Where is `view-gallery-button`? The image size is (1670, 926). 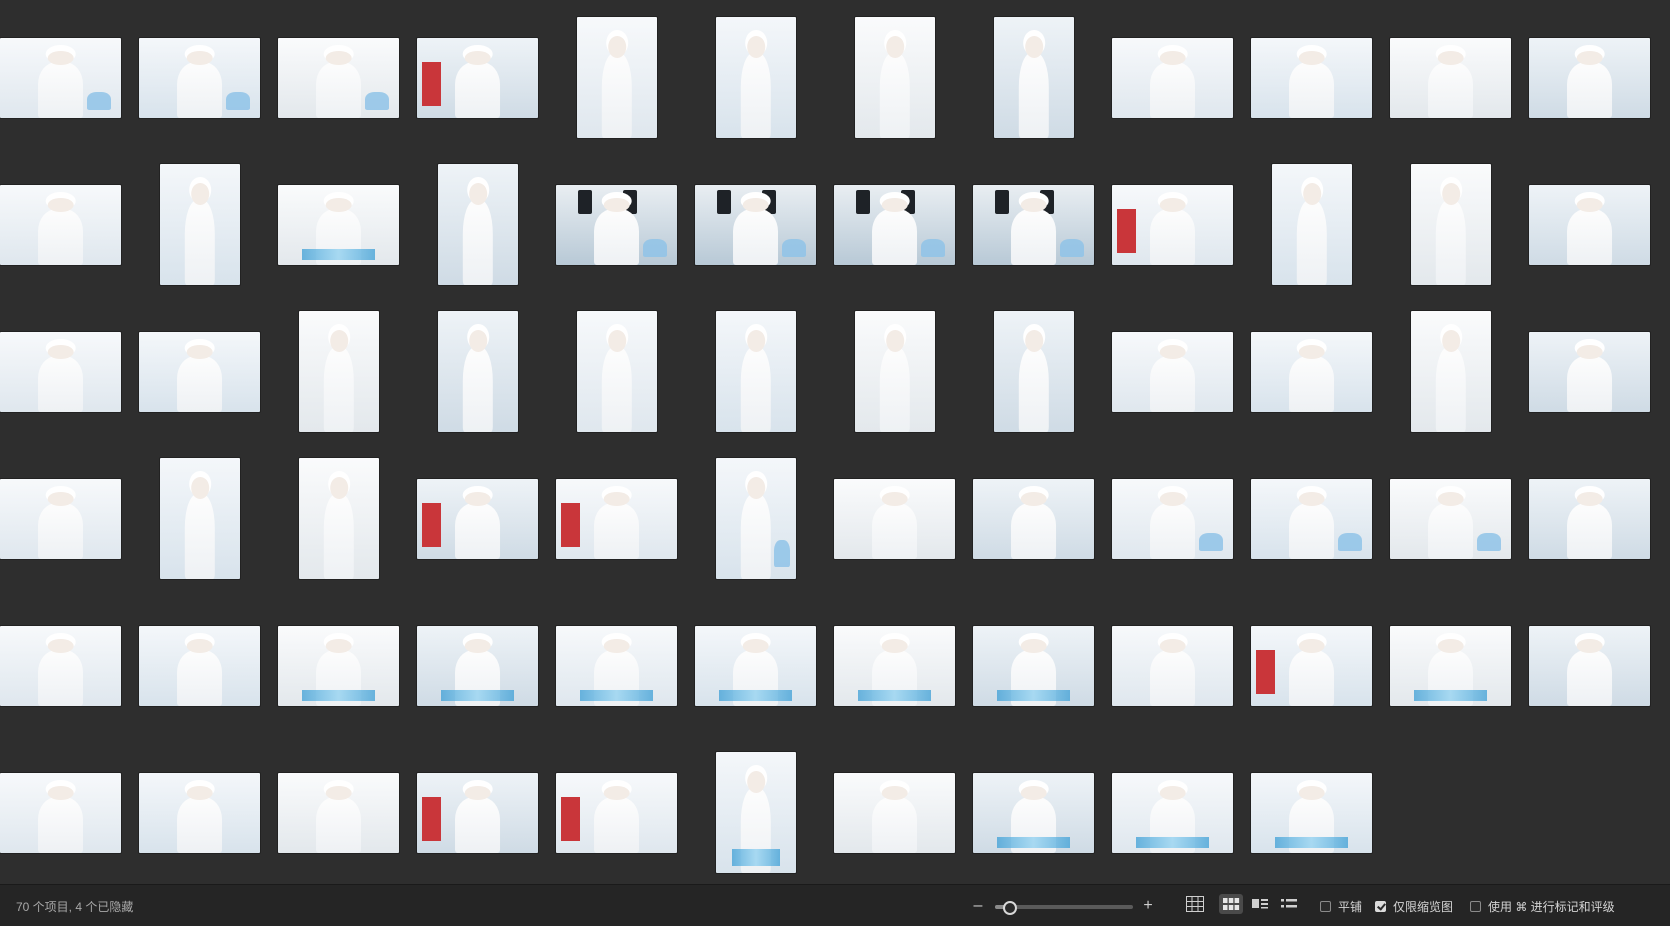 view-gallery-button is located at coordinates (1260, 904).